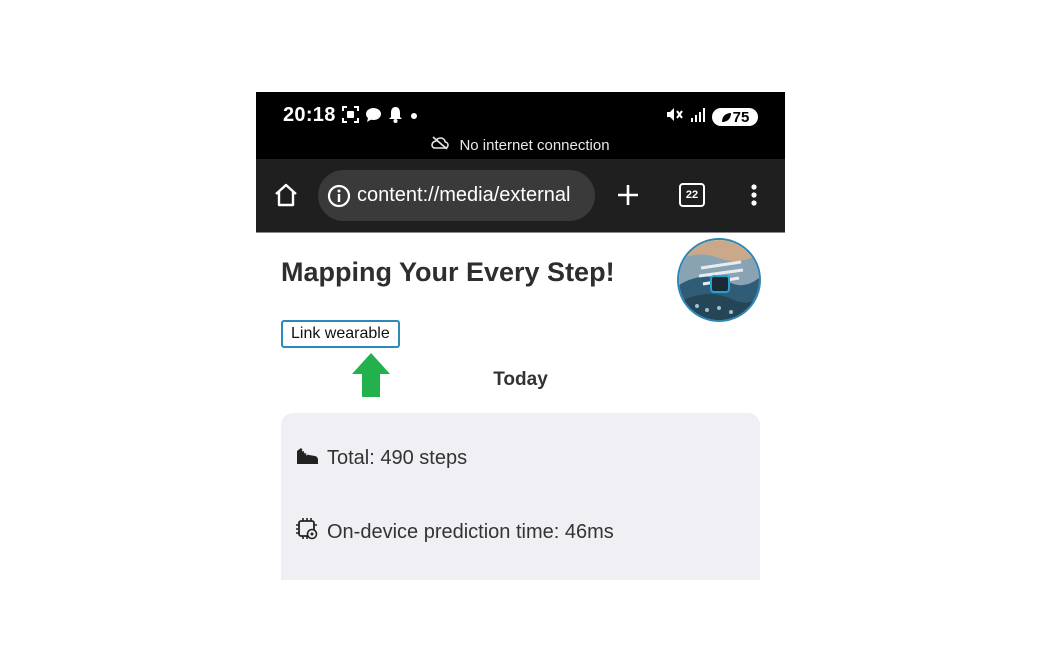 The height and width of the screenshot is (671, 1041). I want to click on info-icon, so click(339, 196).